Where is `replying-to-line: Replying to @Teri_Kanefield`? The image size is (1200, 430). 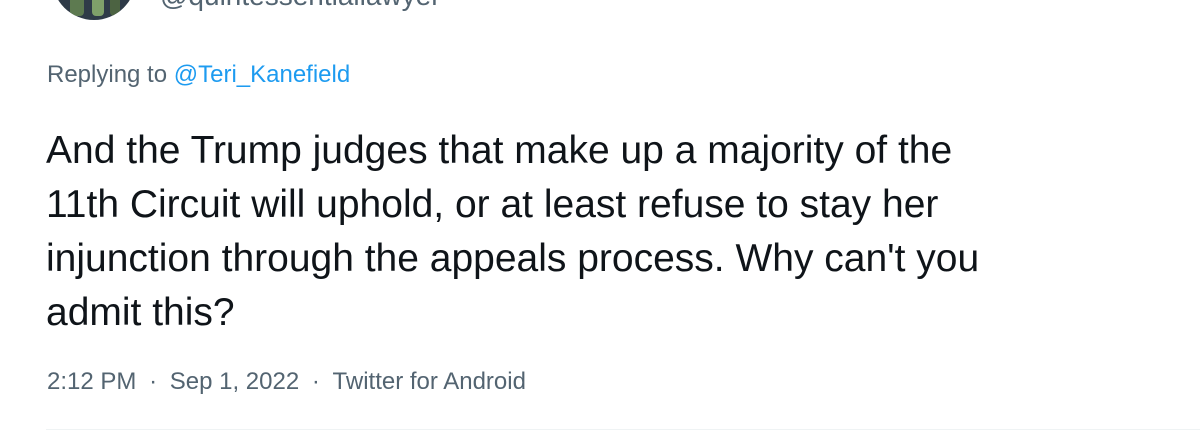
replying-to-line: Replying to @Teri_Kanefield is located at coordinates (198, 75).